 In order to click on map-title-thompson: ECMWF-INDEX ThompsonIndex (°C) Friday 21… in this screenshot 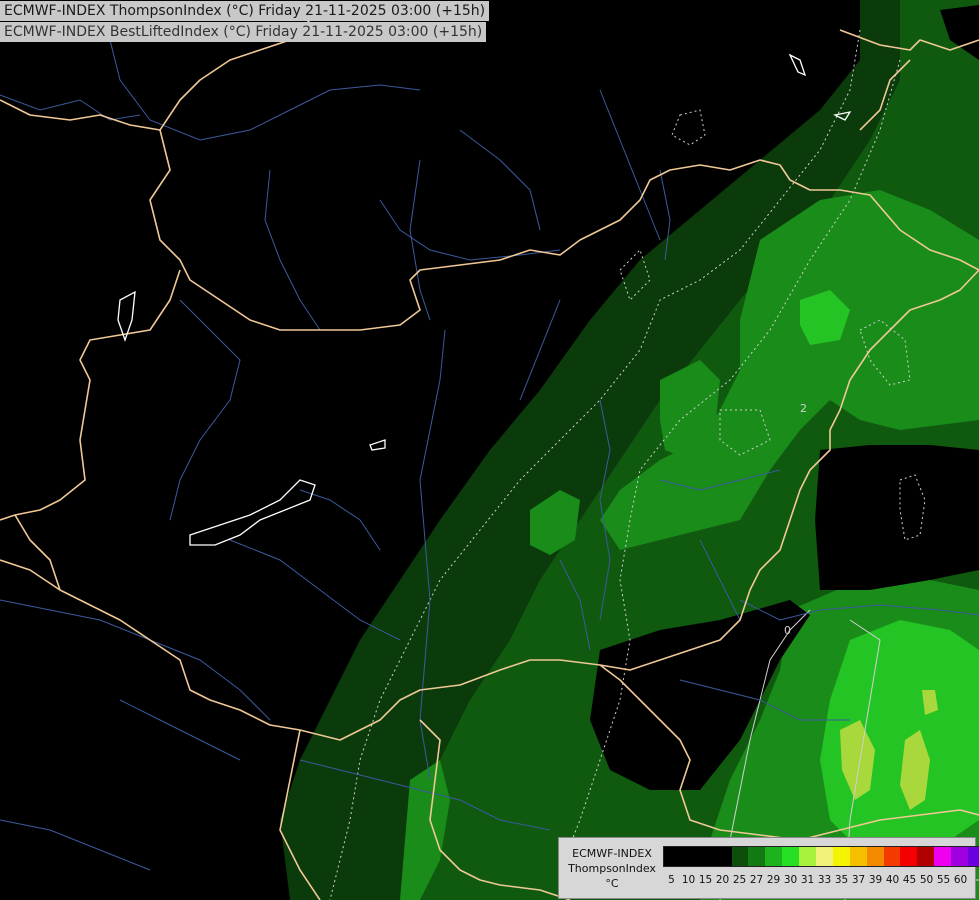, I will do `click(245, 11)`.